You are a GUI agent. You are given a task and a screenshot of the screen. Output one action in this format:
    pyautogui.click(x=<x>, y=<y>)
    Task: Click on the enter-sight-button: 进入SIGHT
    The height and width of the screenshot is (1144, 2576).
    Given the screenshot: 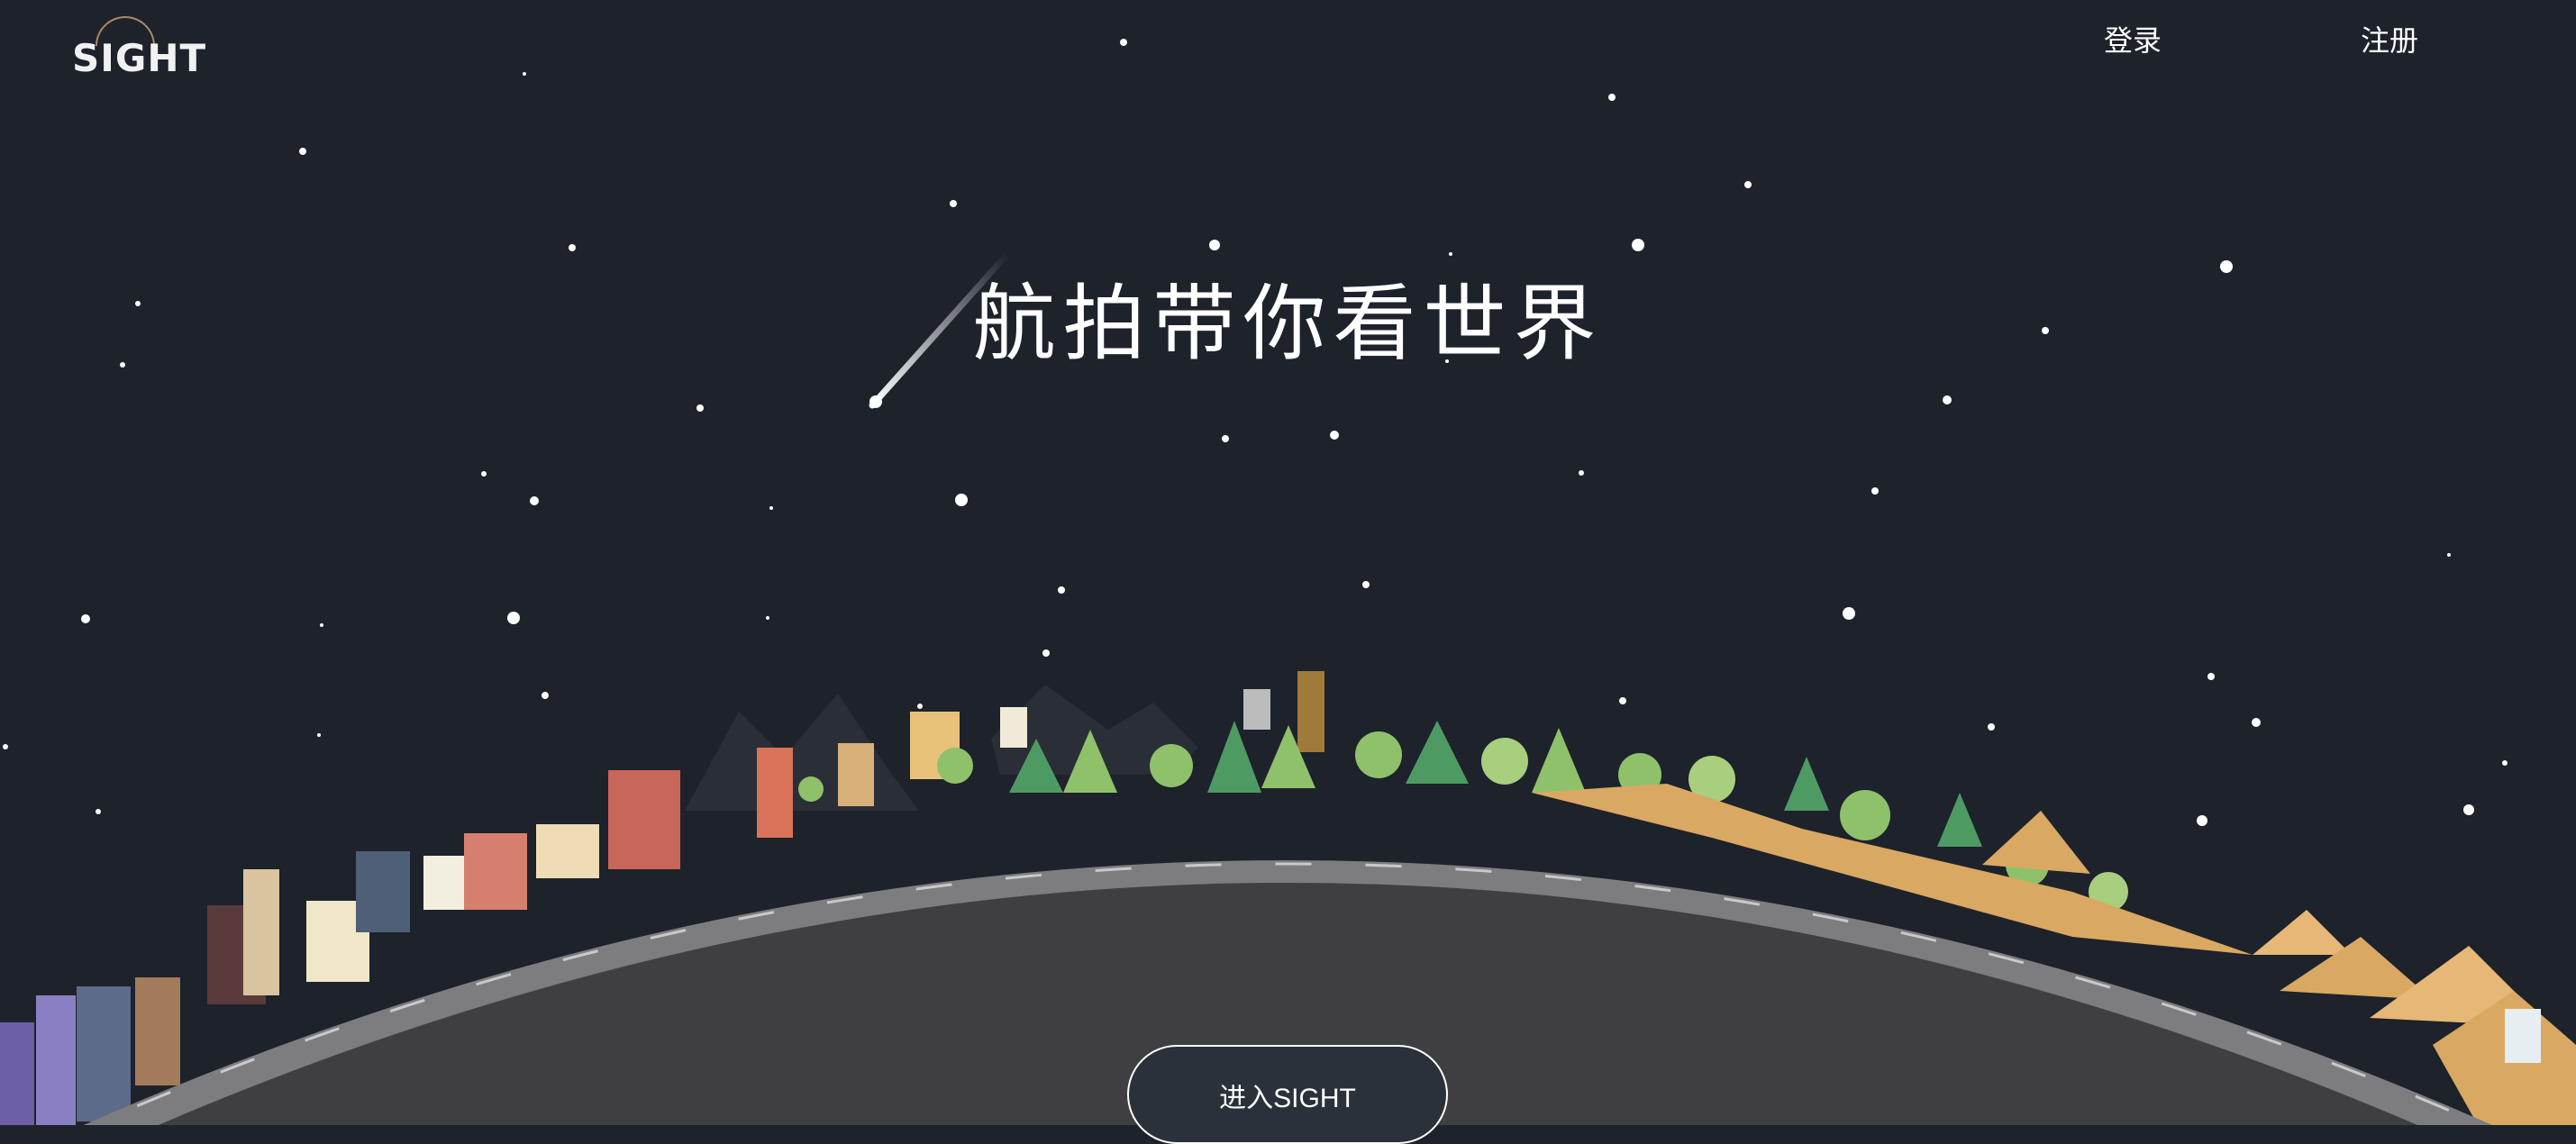 What is the action you would take?
    pyautogui.click(x=1287, y=1094)
    